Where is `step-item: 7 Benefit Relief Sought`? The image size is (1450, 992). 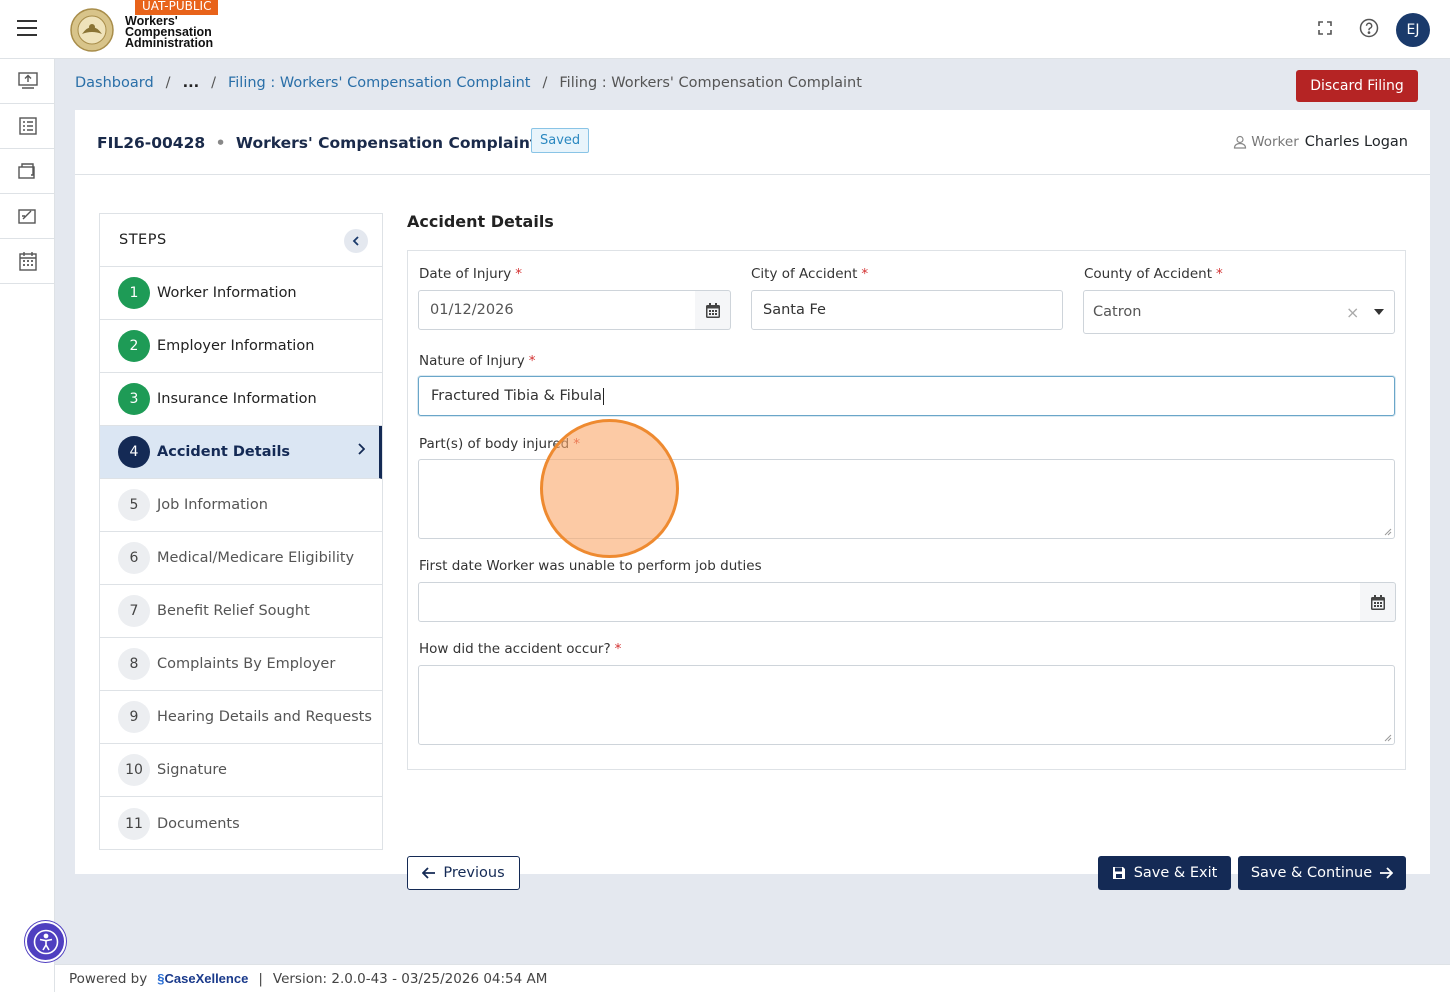 step-item: 7 Benefit Relief Sought is located at coordinates (241, 611).